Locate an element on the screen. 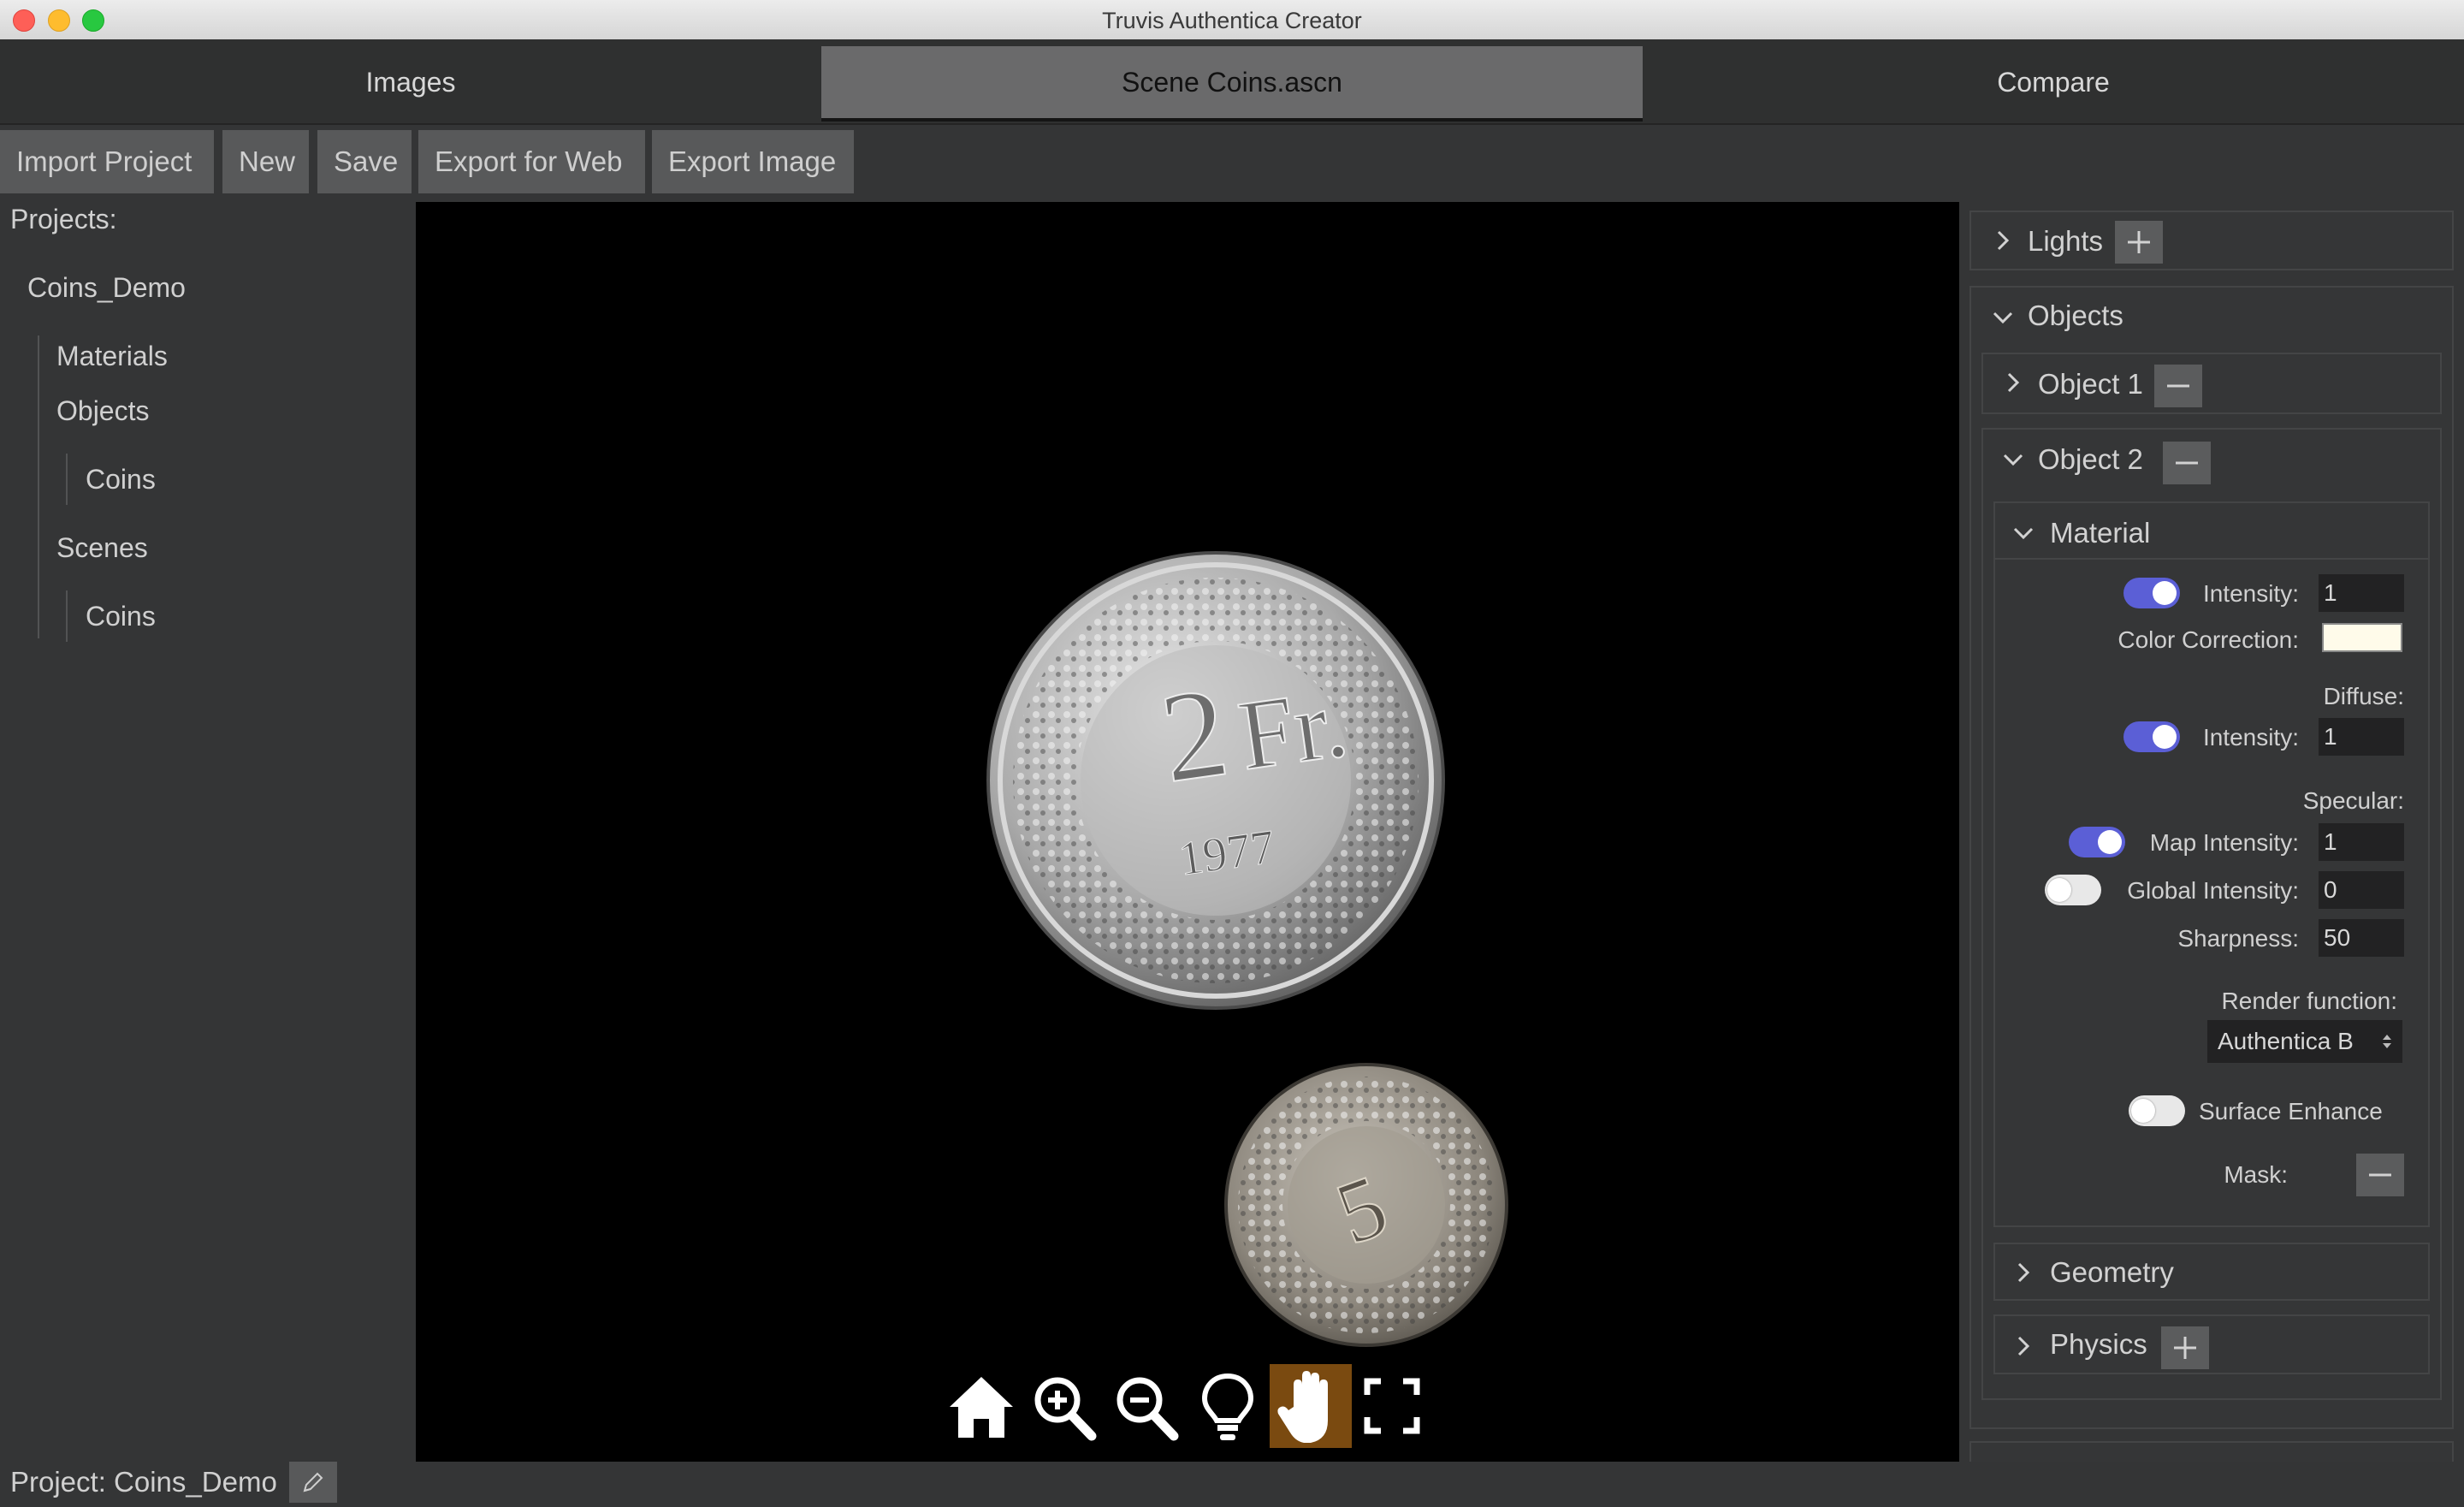 This screenshot has width=2464, height=1507. render-function-select: Authentica B is located at coordinates (2304, 1041).